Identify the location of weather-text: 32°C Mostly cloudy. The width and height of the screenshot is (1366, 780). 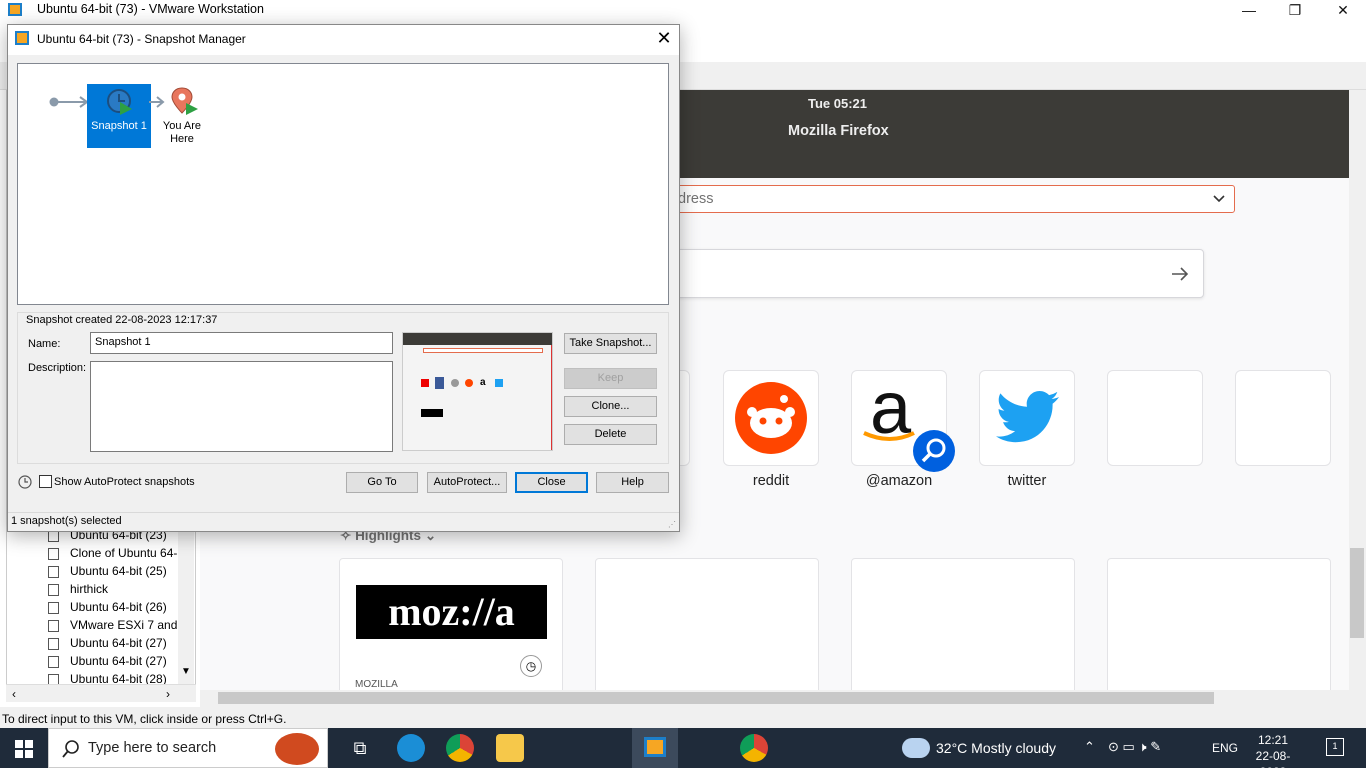
(996, 748).